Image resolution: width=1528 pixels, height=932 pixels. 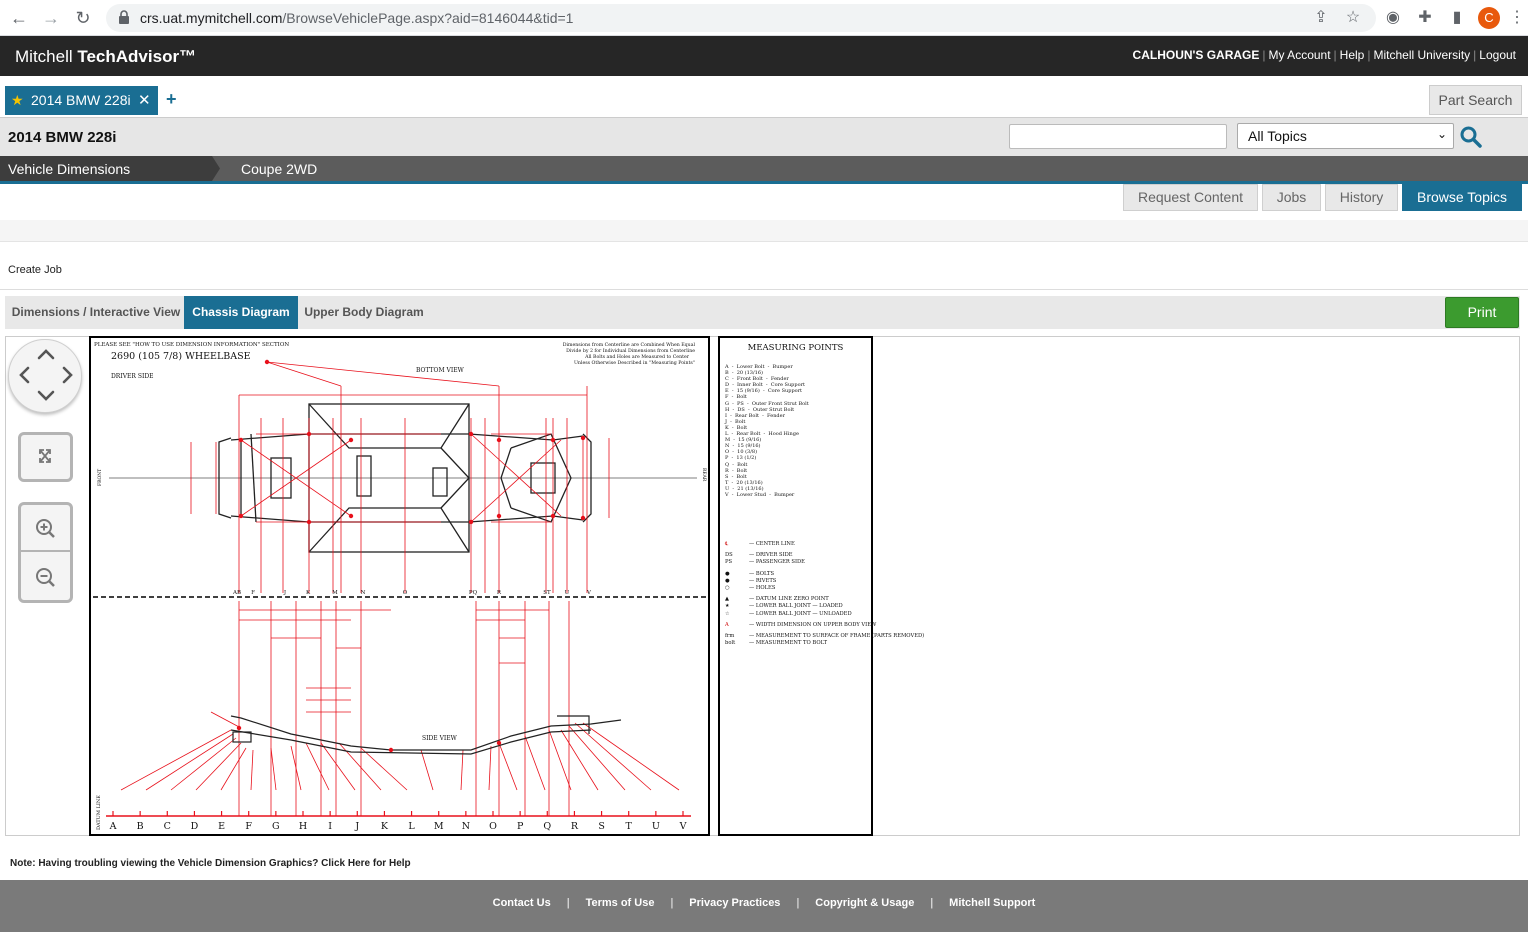 What do you see at coordinates (1457, 18) in the screenshot?
I see `side-panel-icon: ▮` at bounding box center [1457, 18].